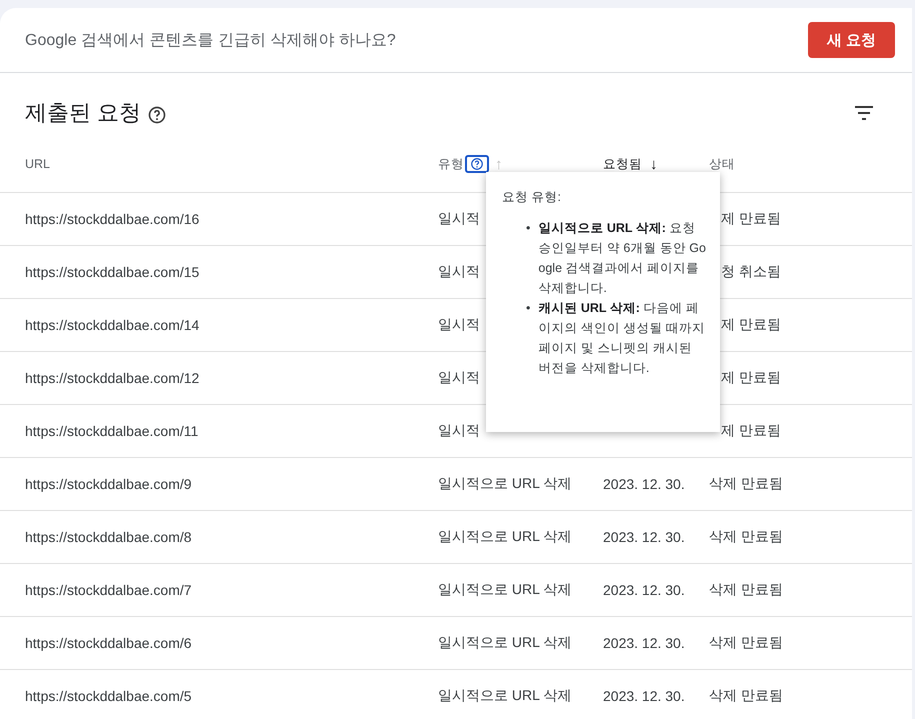 This screenshot has width=915, height=719. Describe the element at coordinates (451, 164) in the screenshot. I see `column-header: 유형` at that location.